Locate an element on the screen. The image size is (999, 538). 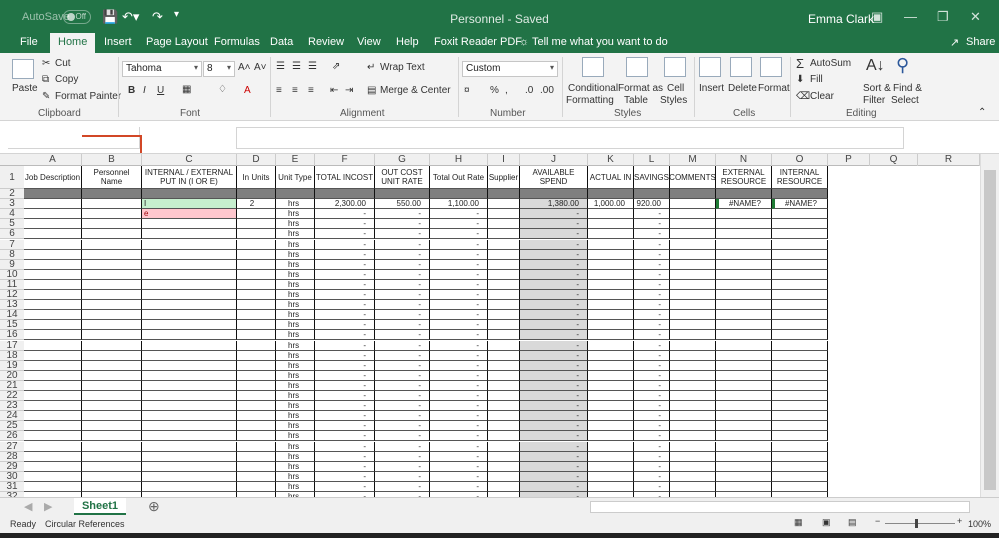
cell-o6 is located at coordinates (800, 234).